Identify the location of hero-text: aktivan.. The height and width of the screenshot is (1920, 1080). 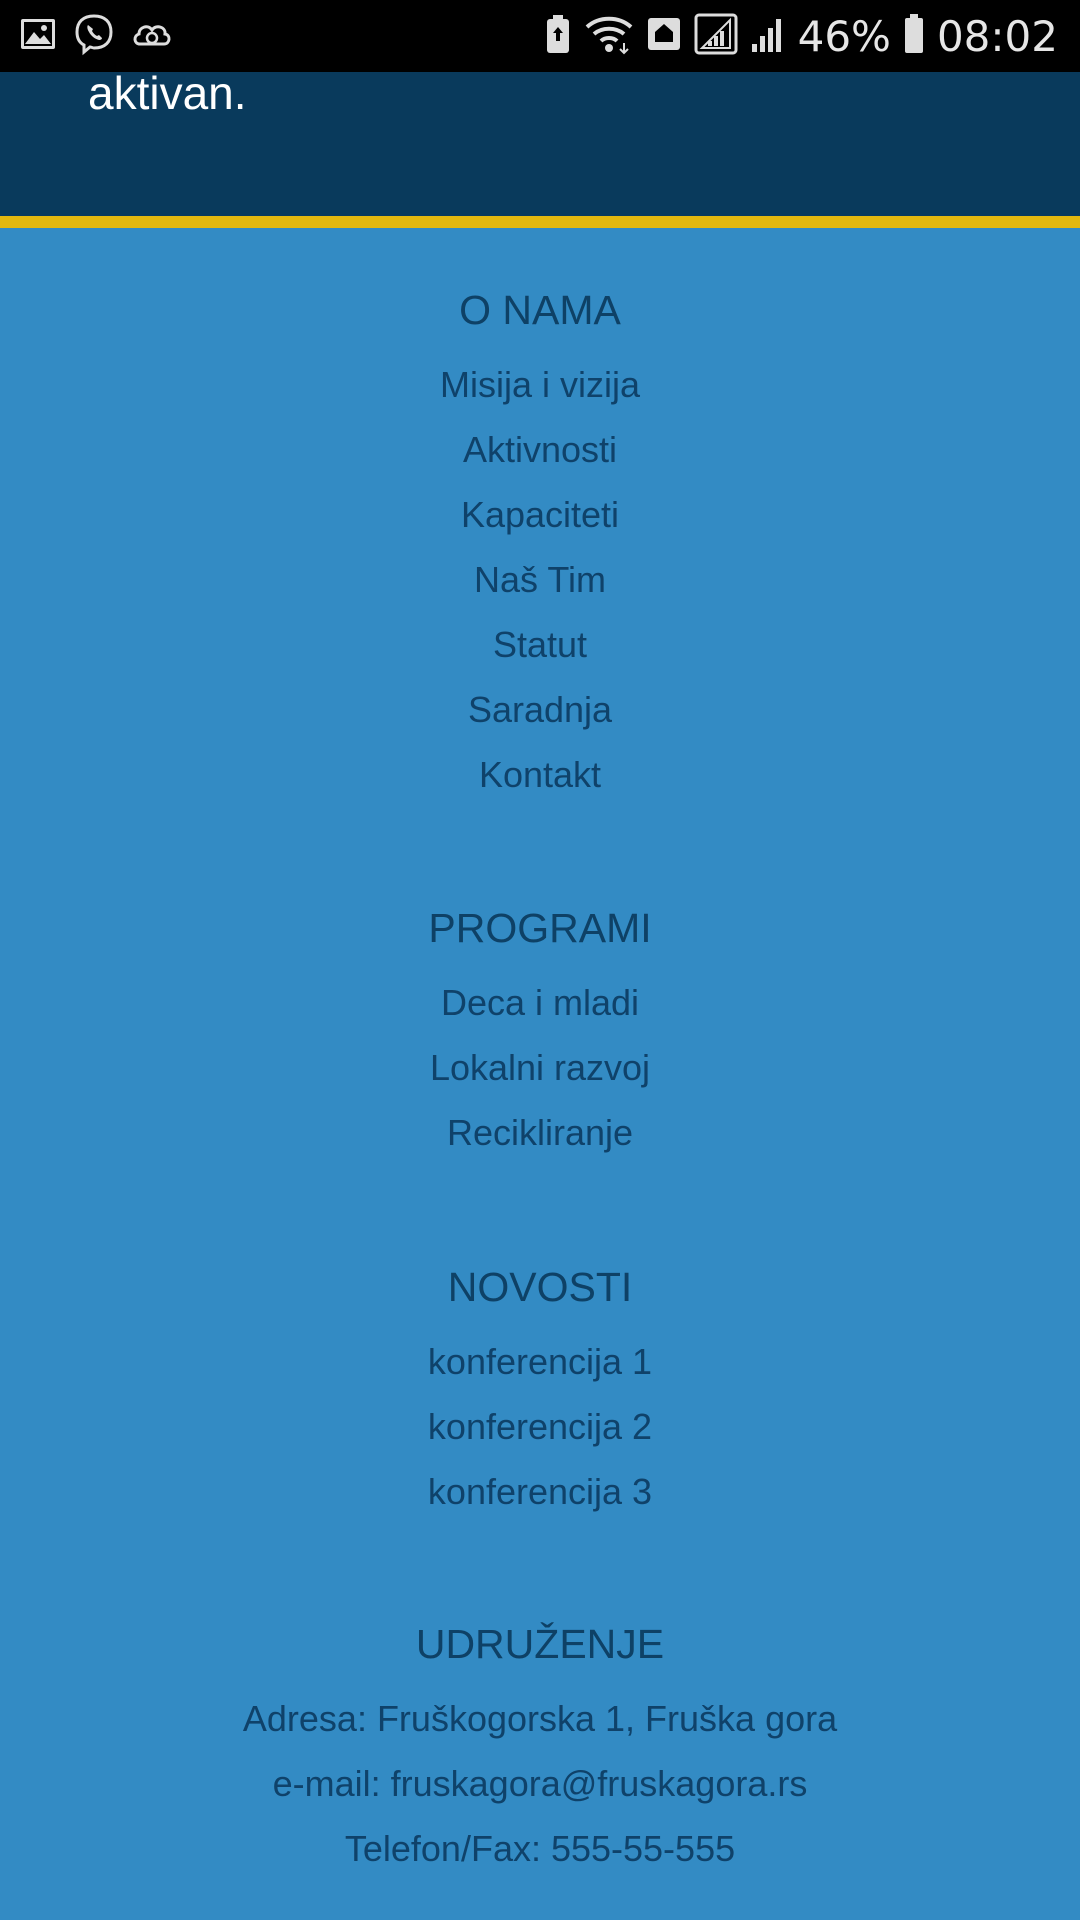
(167, 93).